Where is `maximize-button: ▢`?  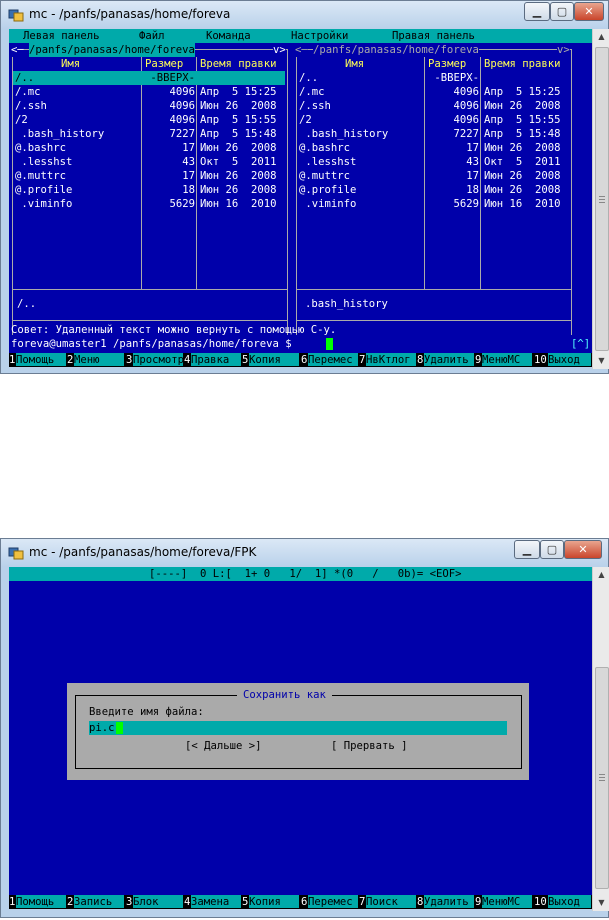
maximize-button: ▢ is located at coordinates (562, 11).